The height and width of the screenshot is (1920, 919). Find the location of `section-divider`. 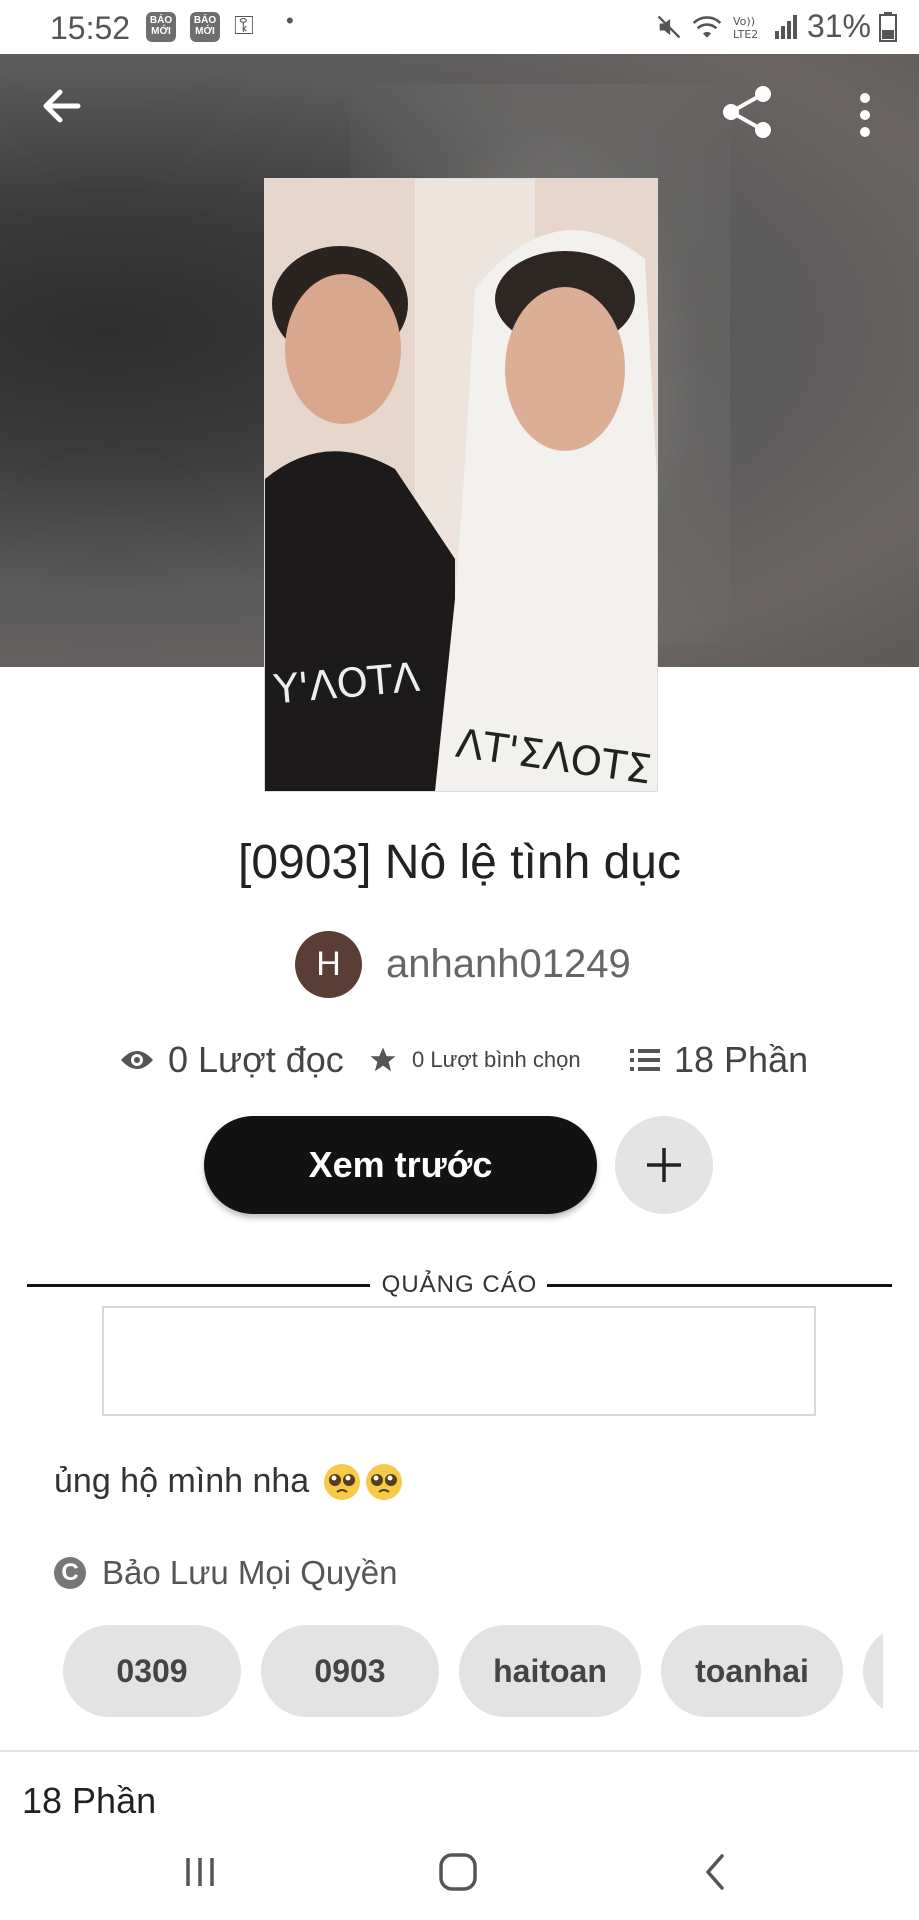

section-divider is located at coordinates (459, 1751).